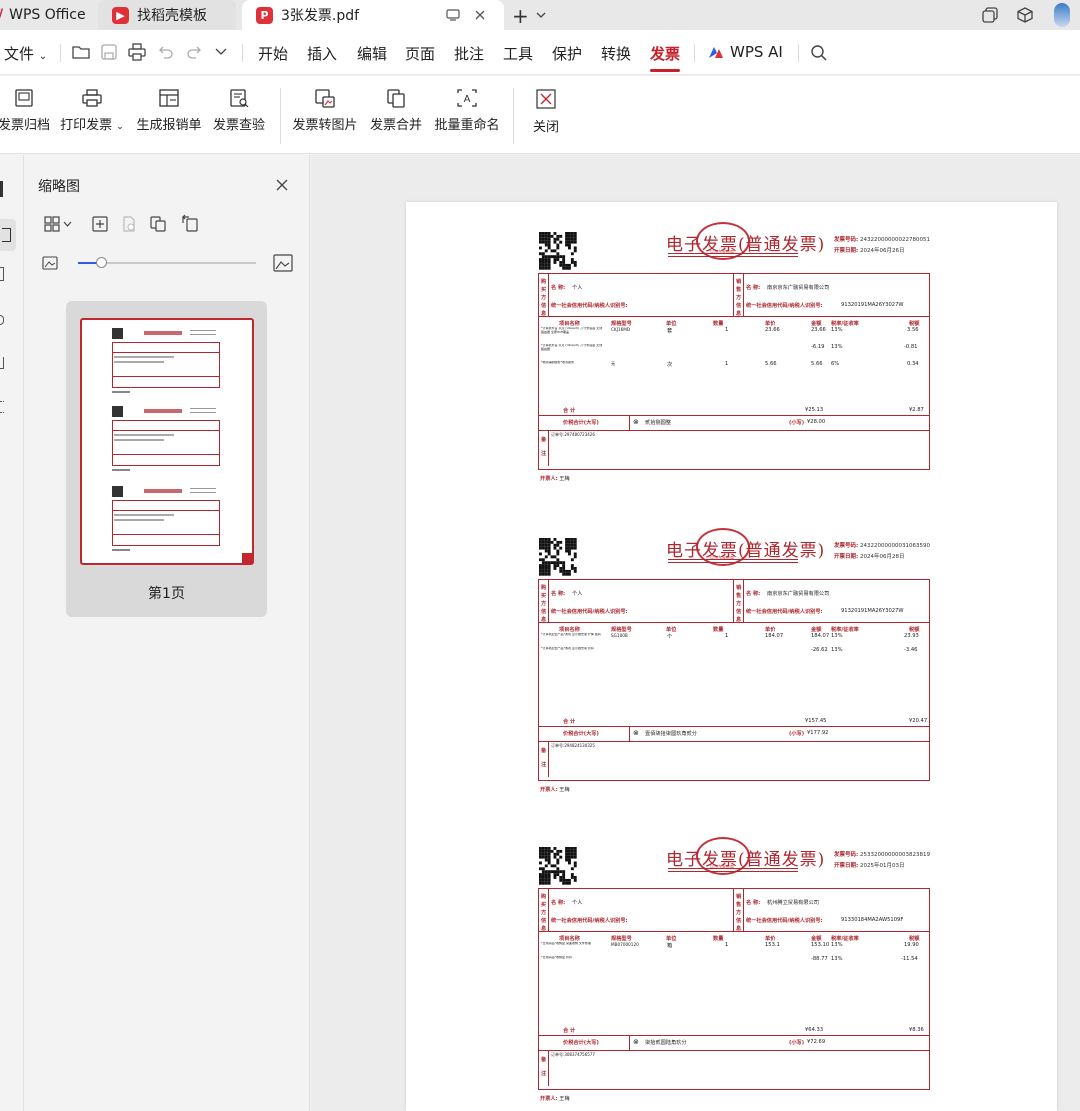  I want to click on item-qty: 1, so click(727, 330).